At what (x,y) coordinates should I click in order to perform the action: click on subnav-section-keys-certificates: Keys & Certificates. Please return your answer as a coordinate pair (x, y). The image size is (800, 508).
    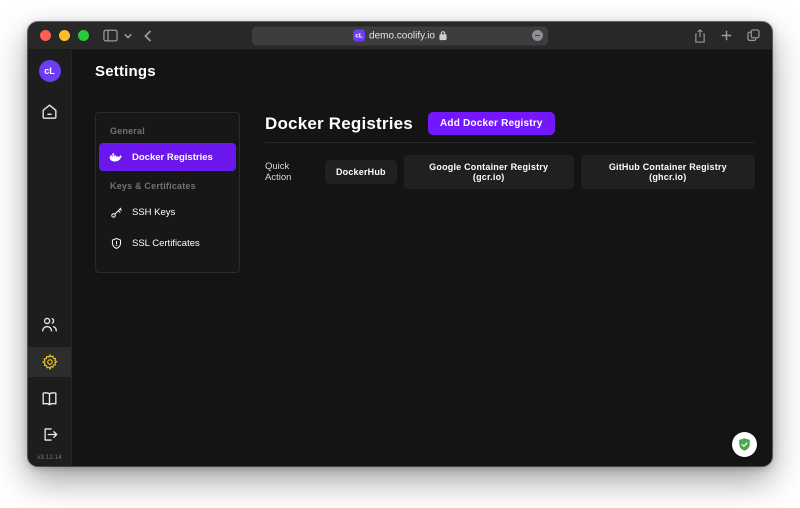
    Looking at the image, I should click on (153, 186).